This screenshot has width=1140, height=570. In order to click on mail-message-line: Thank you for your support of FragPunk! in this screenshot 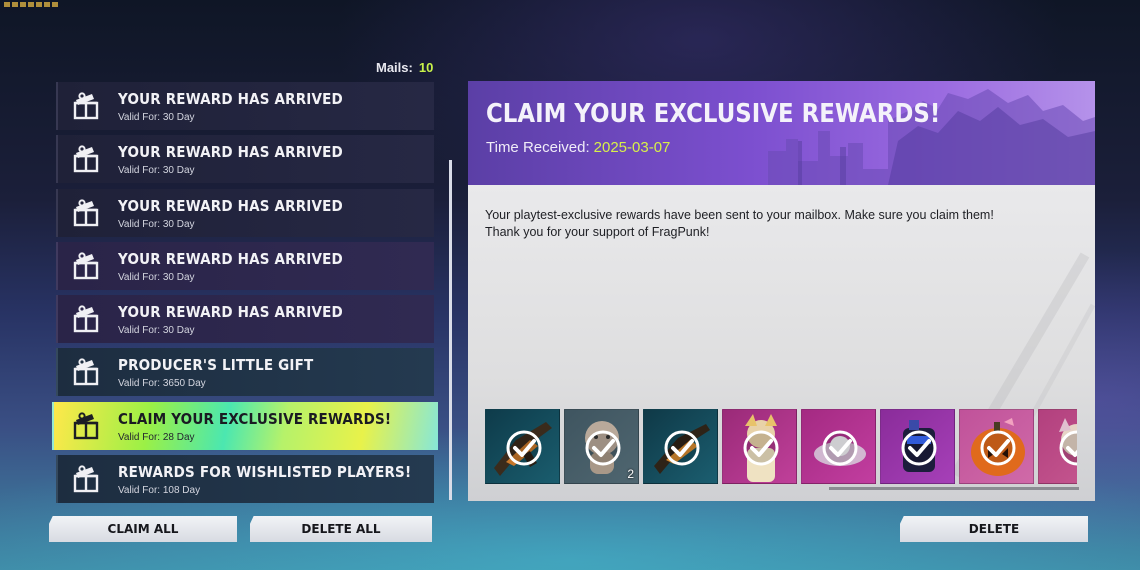, I will do `click(597, 232)`.